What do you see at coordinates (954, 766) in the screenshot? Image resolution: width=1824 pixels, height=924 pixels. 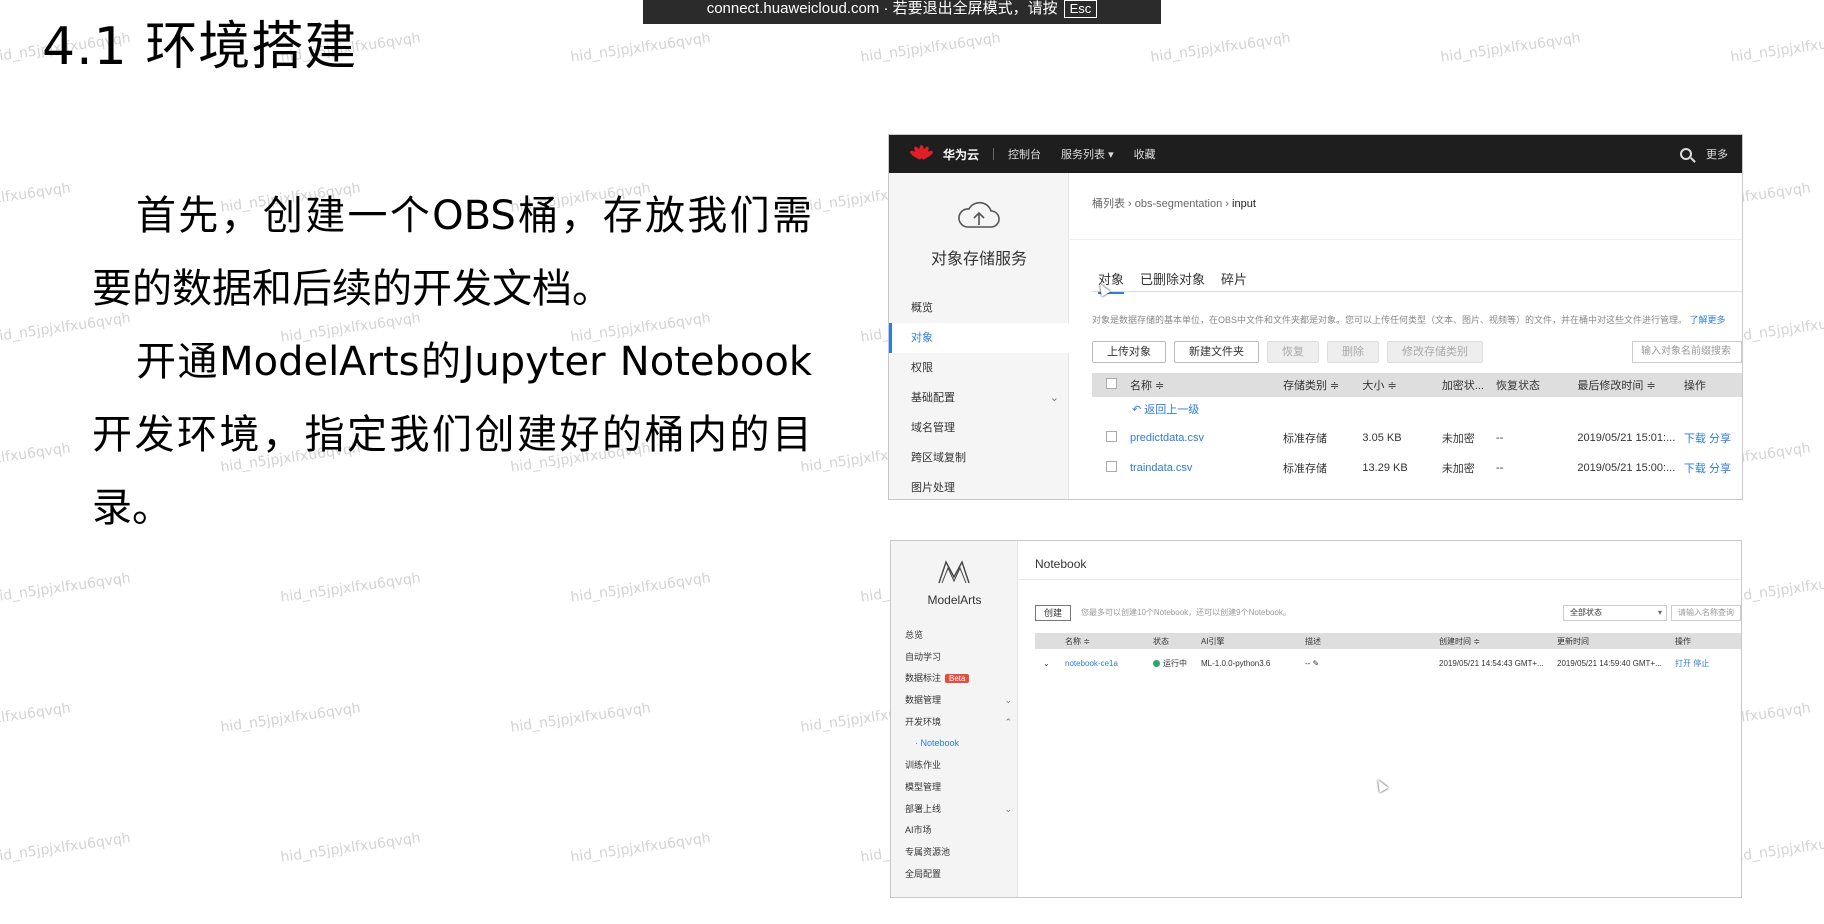 I see `menu-item-training-jobs: 训练作业` at bounding box center [954, 766].